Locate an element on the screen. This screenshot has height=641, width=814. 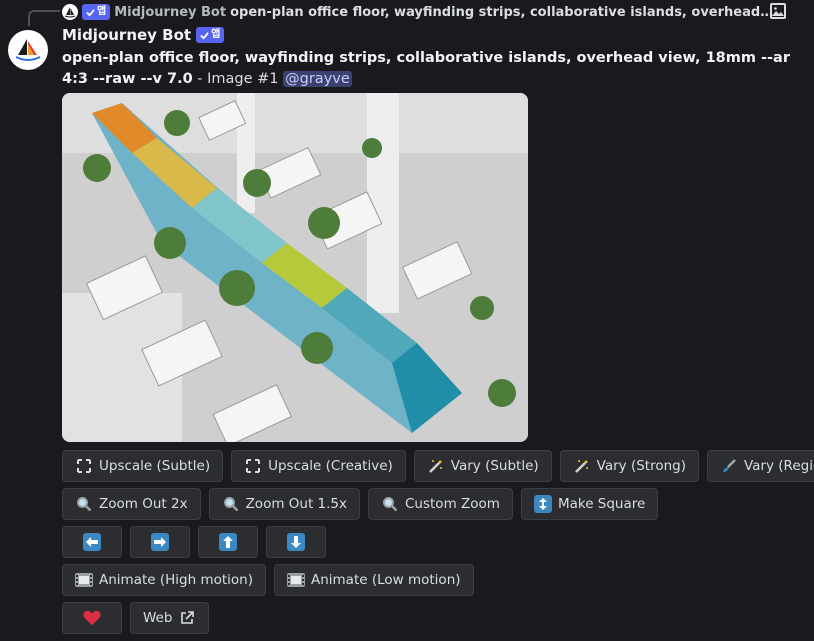
vary-subtle-button: Vary (Subtle) is located at coordinates (482, 466).